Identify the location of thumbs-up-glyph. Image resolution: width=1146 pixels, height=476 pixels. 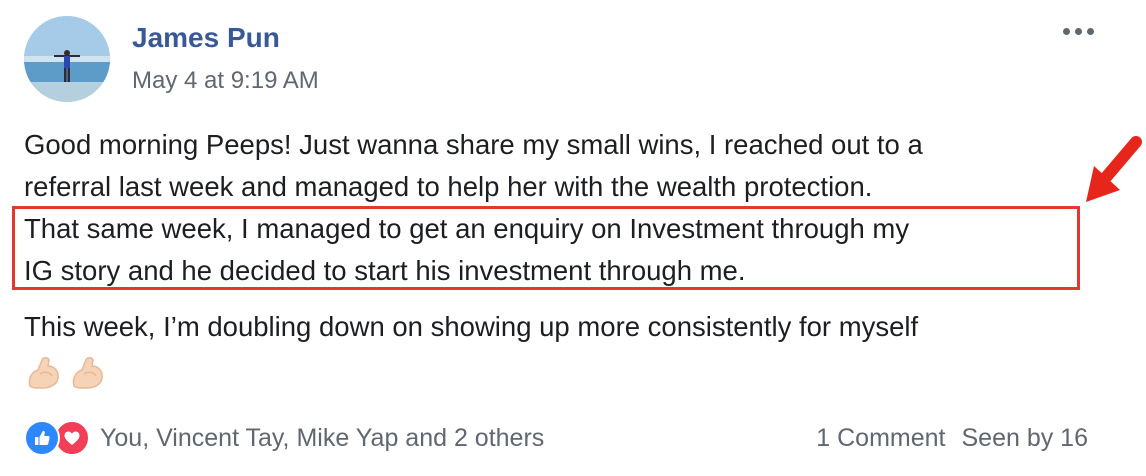
(42, 438).